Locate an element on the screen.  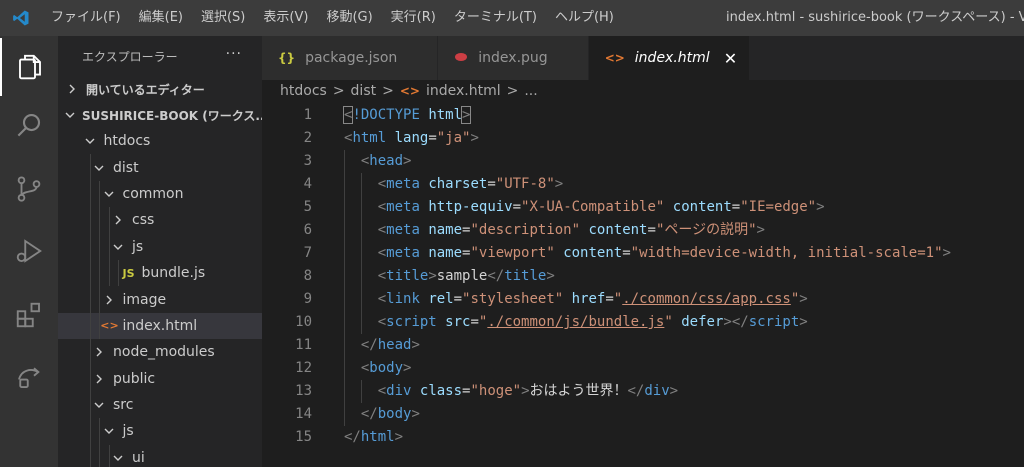
tab-label: index.pug is located at coordinates (513, 58).